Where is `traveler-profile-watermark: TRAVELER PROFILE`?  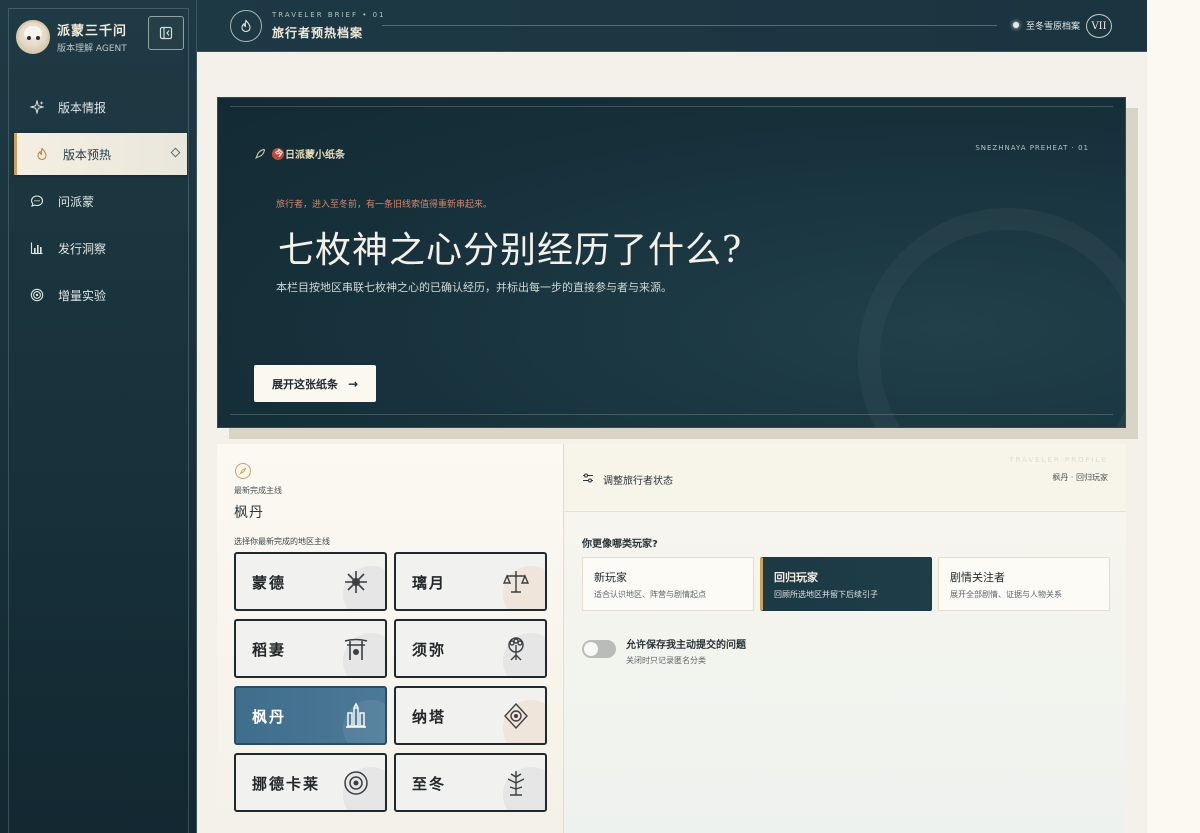
traveler-profile-watermark: TRAVELER PROFILE is located at coordinates (1058, 460).